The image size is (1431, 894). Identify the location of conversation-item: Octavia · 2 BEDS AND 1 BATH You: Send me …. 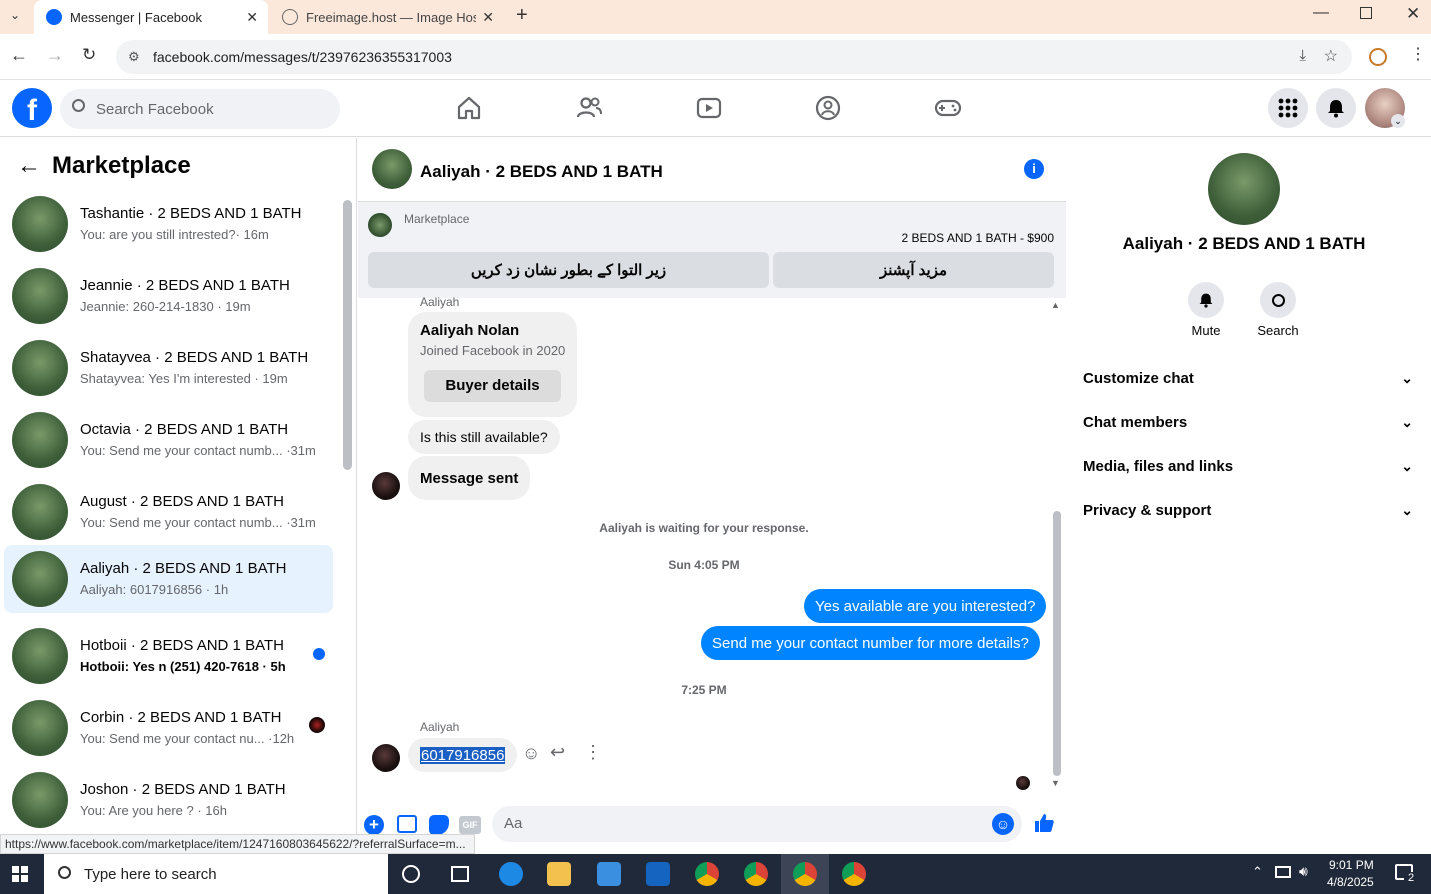
(168, 440).